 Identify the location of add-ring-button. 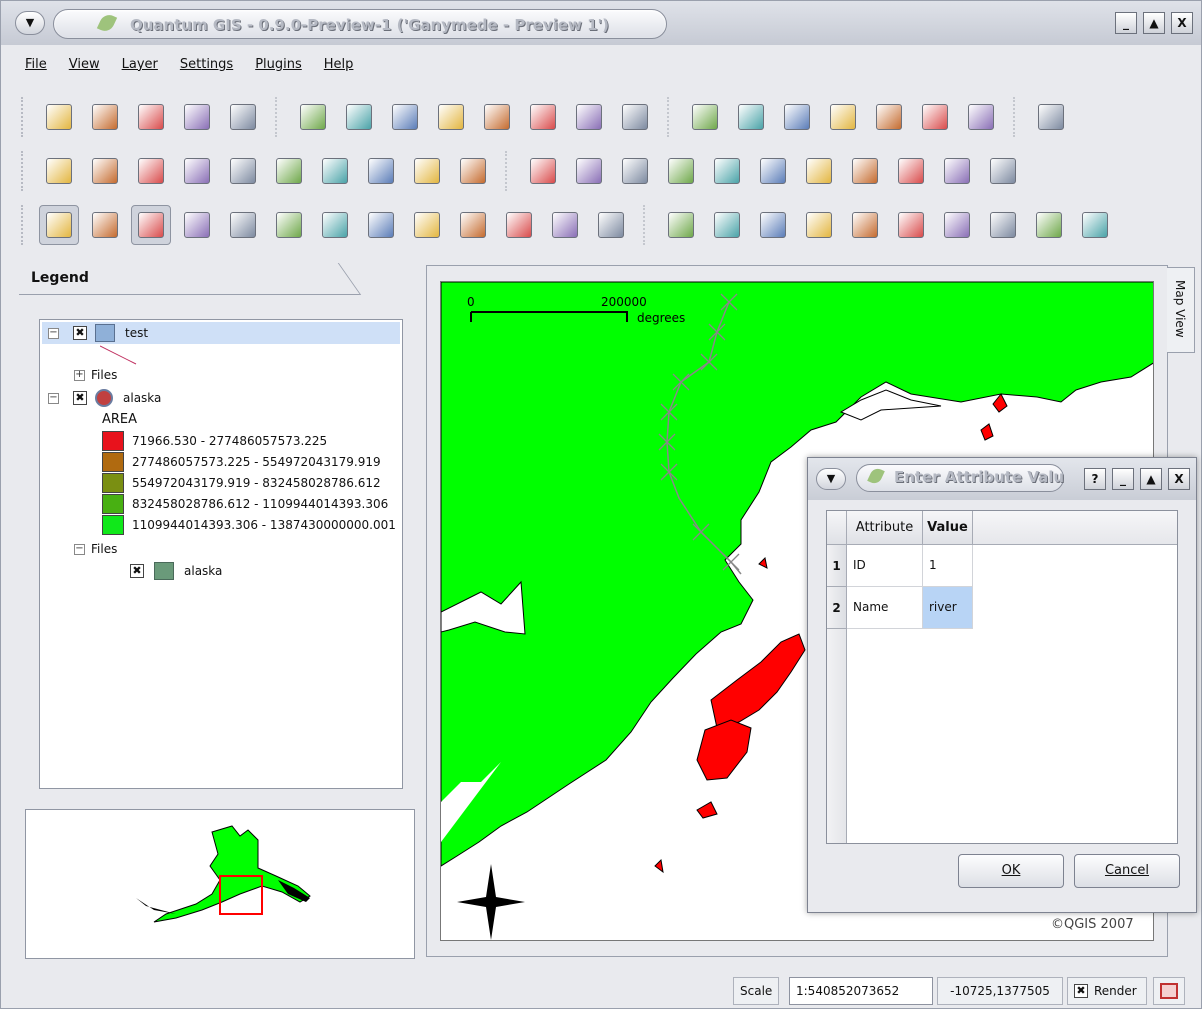
(289, 225).